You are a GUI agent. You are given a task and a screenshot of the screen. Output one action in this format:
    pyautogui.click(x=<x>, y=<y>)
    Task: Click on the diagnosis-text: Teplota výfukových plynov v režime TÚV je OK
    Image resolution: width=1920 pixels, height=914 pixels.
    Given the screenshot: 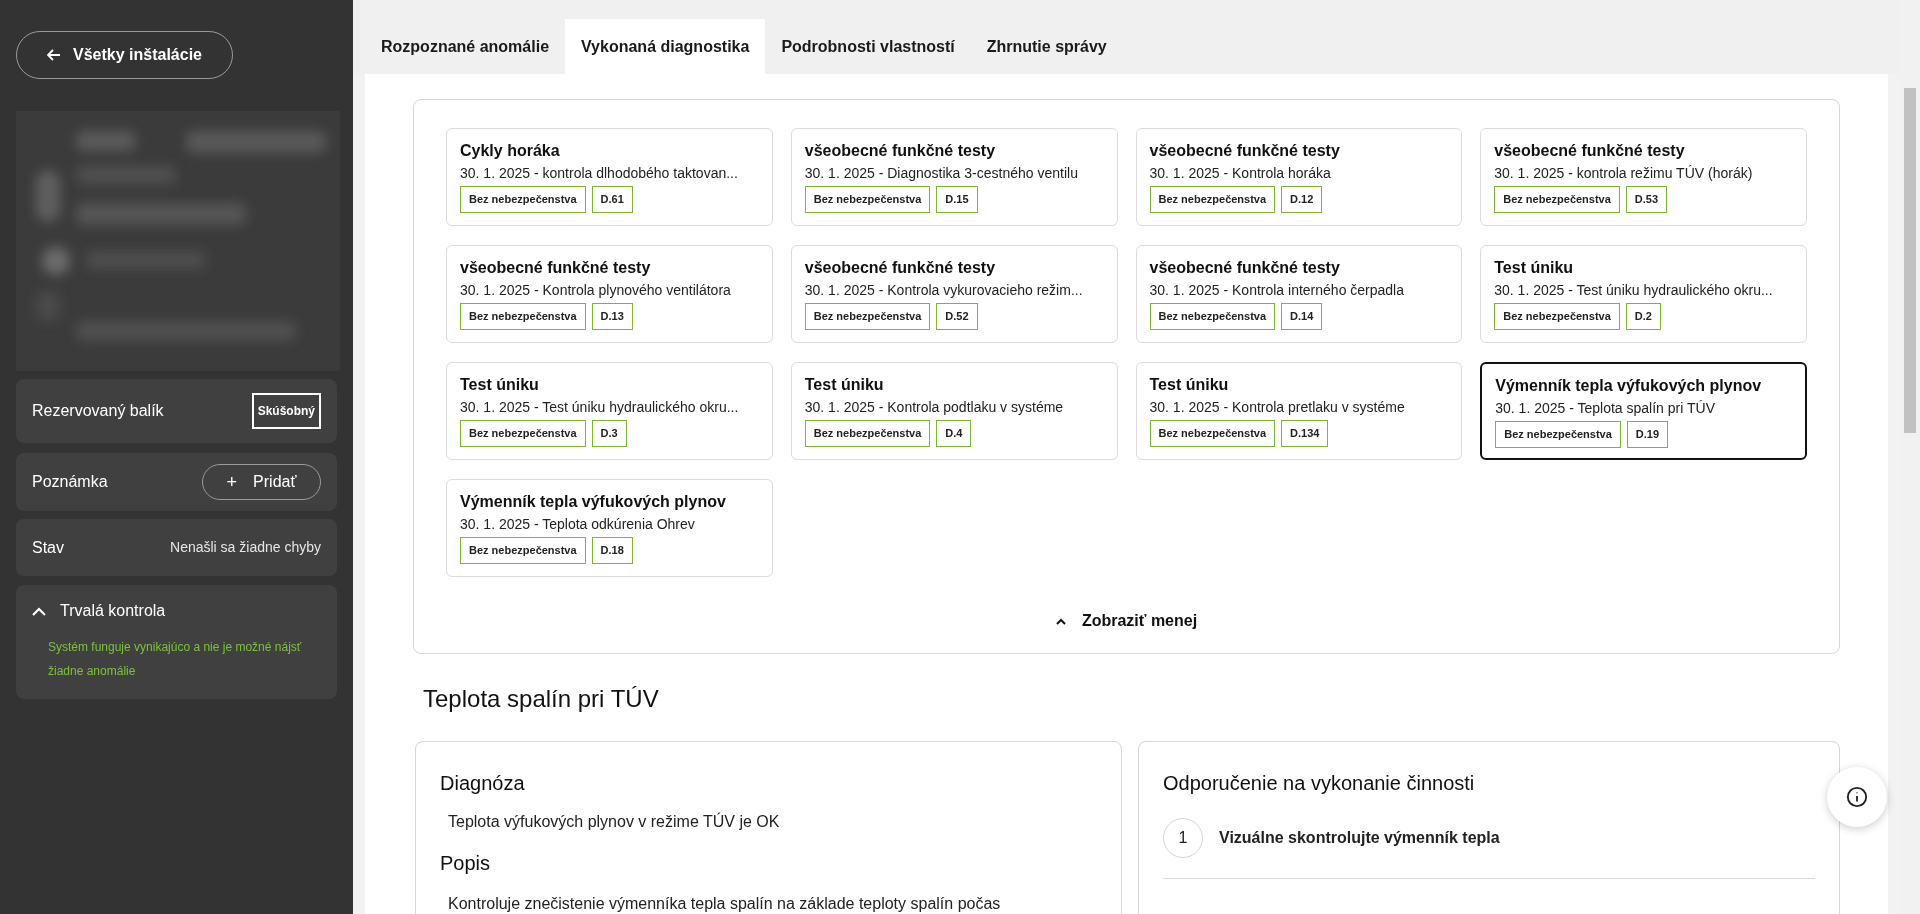 What is the action you would take?
    pyautogui.click(x=614, y=821)
    